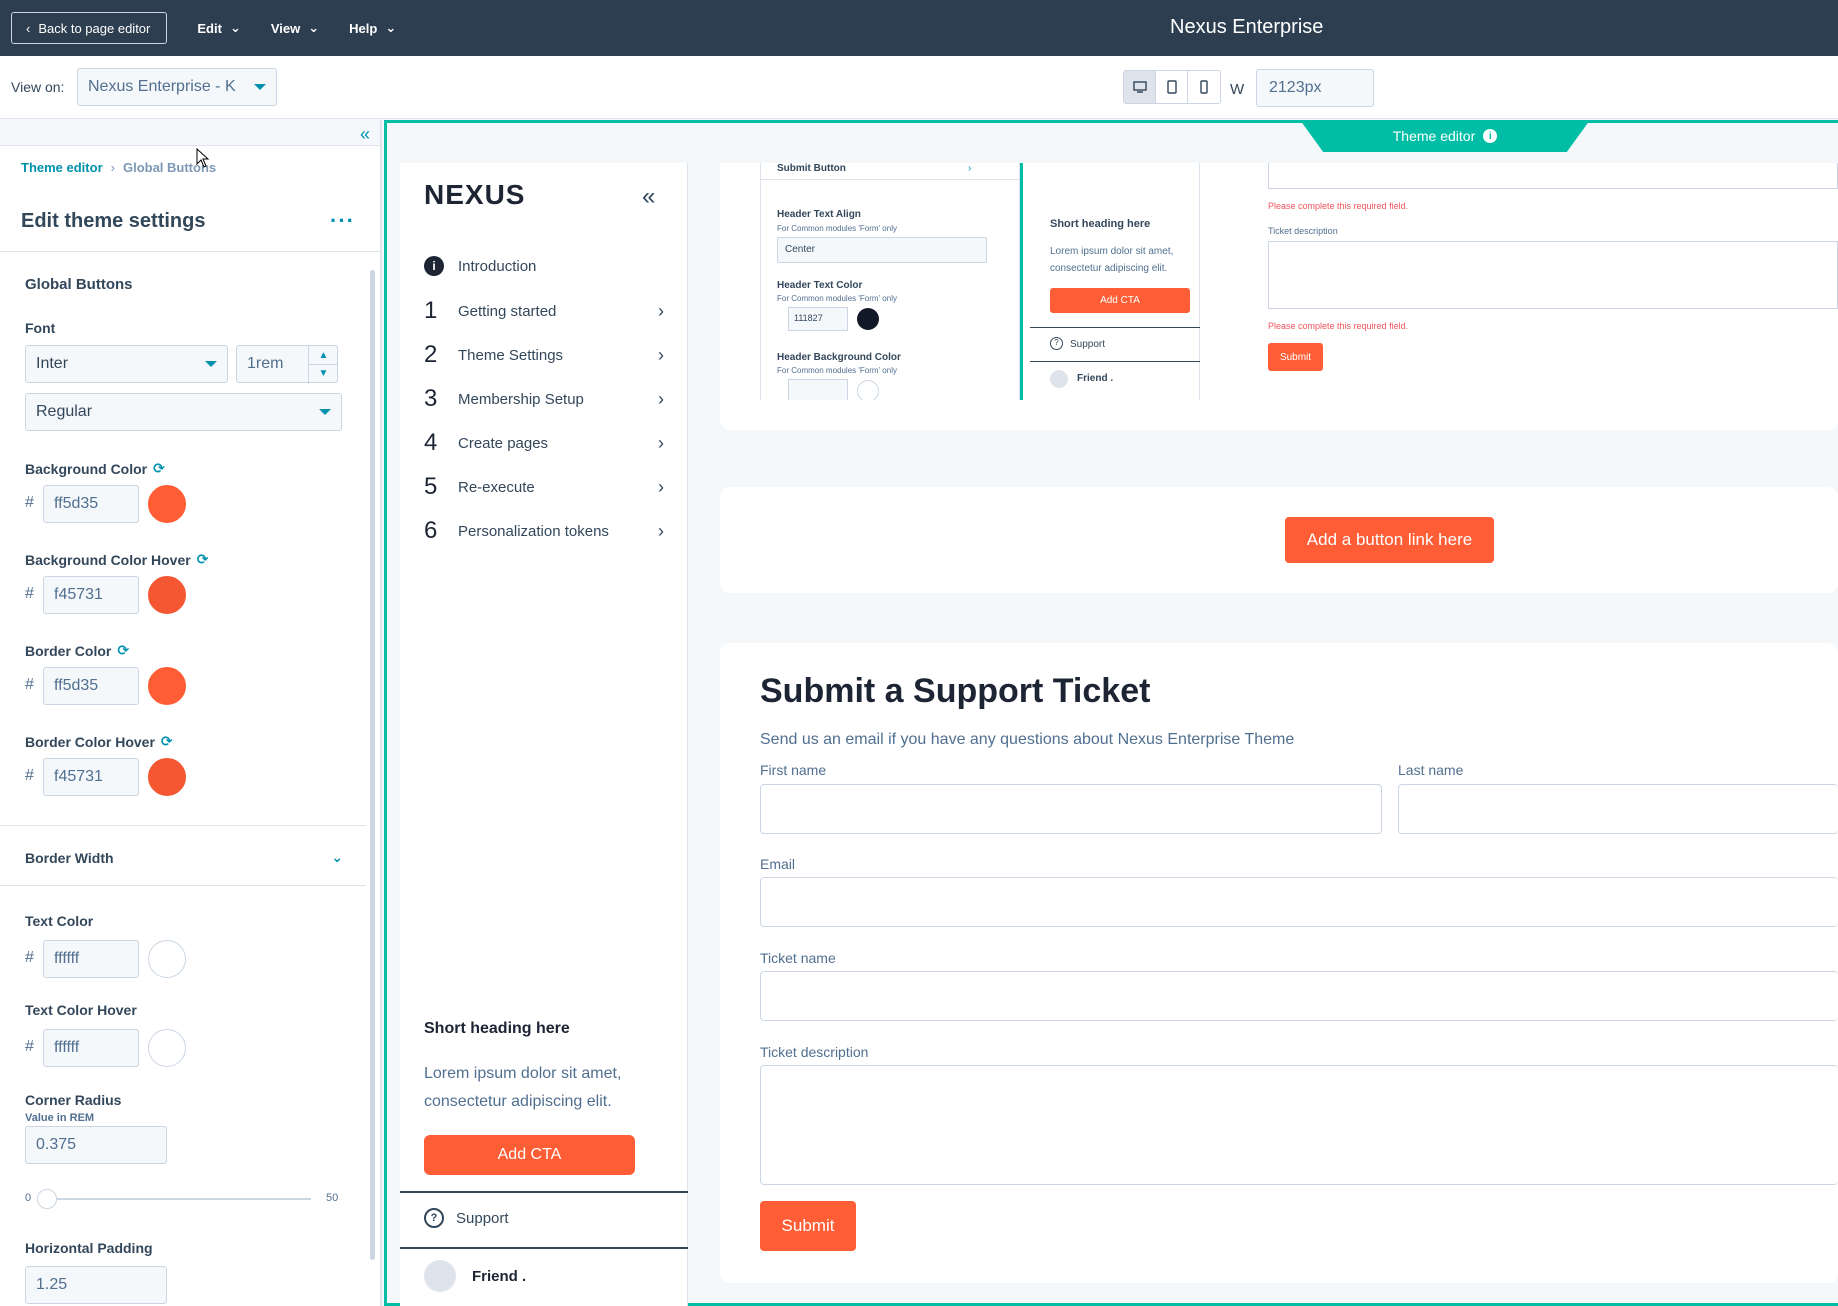 The width and height of the screenshot is (1838, 1306). Describe the element at coordinates (126, 364) in the screenshot. I see `font-family-select: Inter` at that location.